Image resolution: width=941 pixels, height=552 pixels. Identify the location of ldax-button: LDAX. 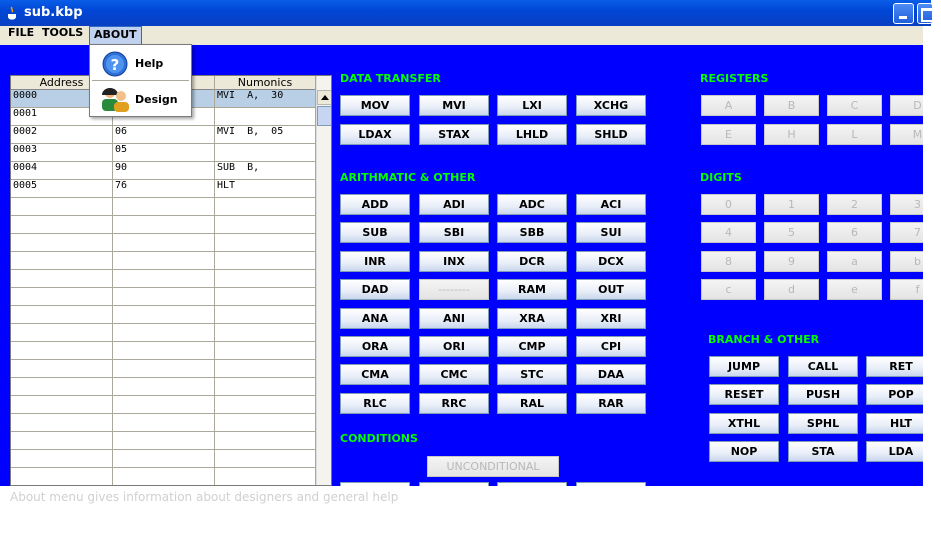
(375, 134).